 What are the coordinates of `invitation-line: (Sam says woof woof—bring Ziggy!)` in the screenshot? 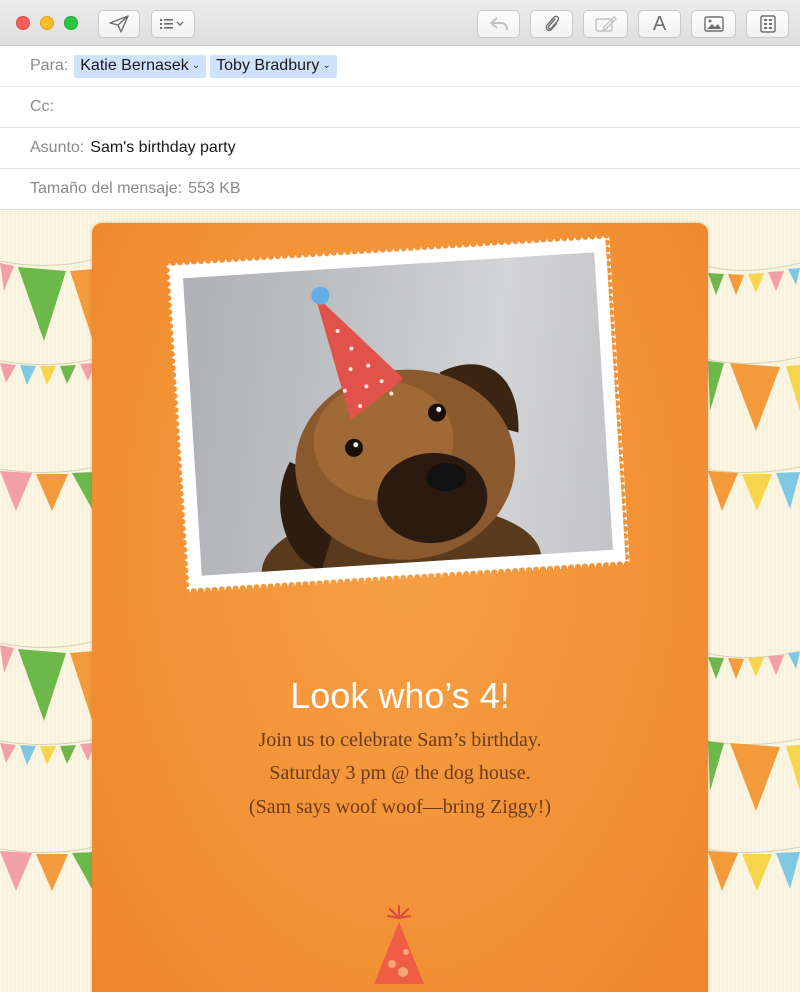 It's located at (400, 807).